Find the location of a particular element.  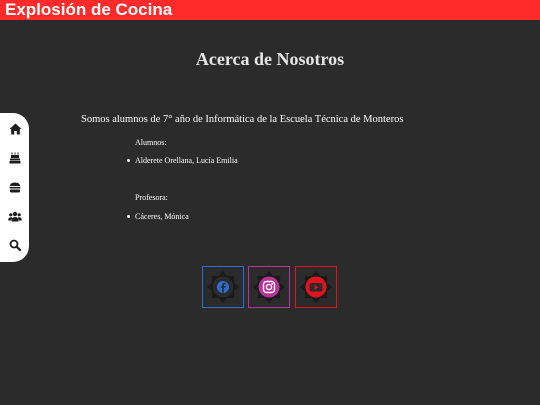

sidebar-item-users is located at coordinates (15, 216).